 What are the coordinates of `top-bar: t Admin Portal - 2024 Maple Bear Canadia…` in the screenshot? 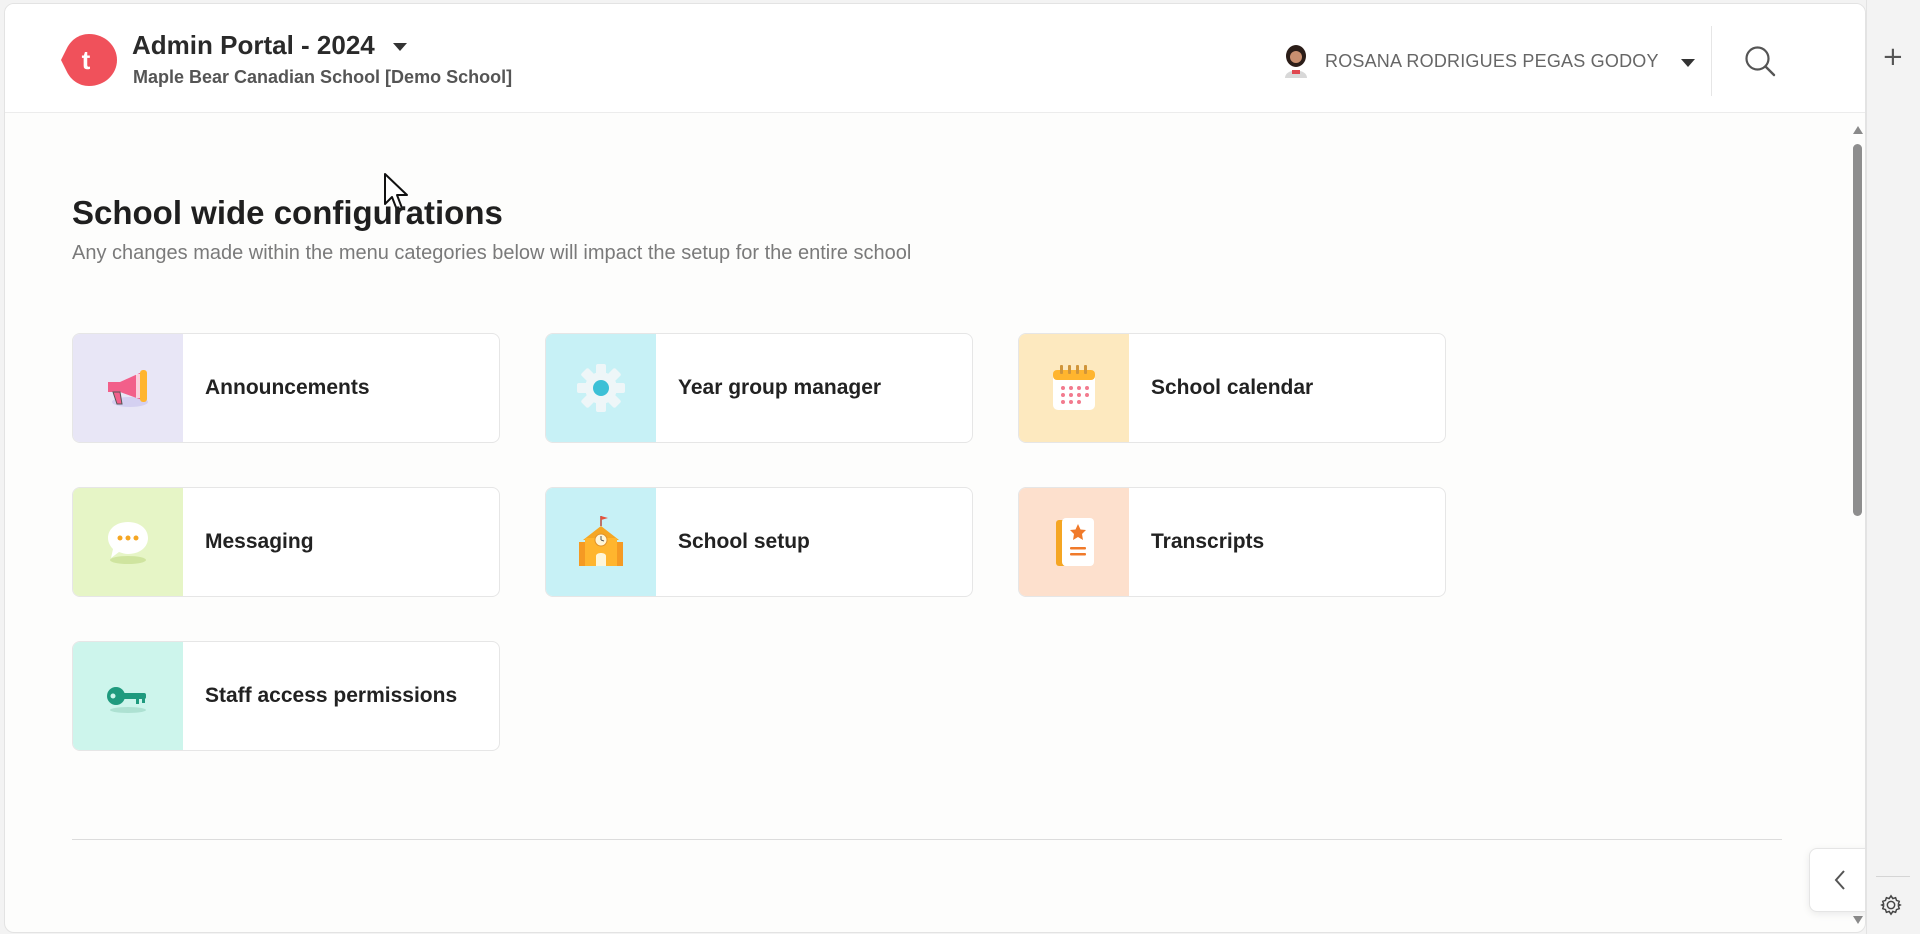 It's located at (935, 58).